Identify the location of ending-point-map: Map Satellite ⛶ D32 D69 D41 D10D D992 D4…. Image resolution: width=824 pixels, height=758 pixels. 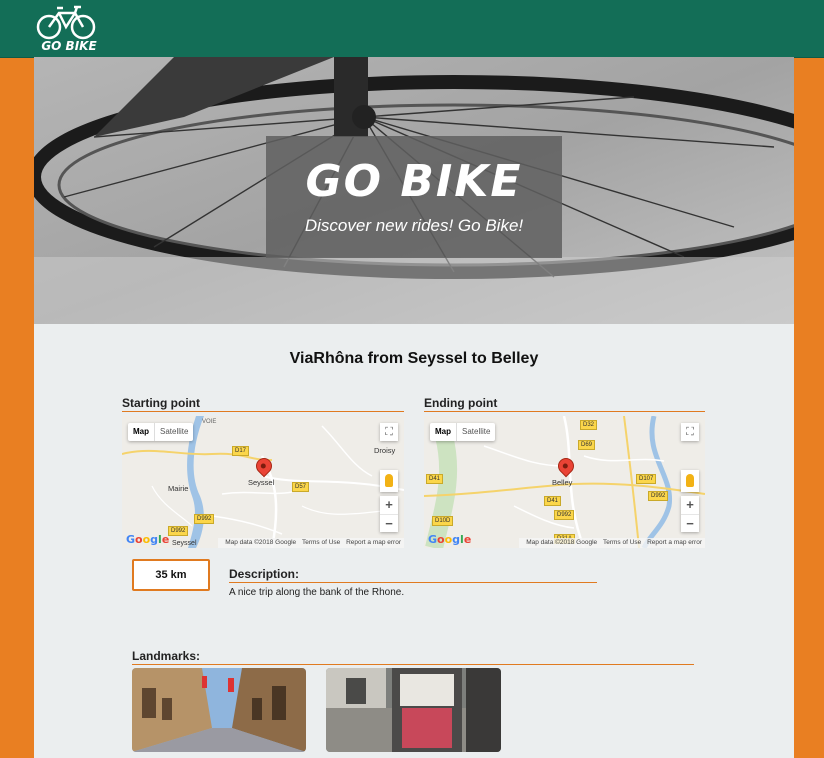
(564, 482).